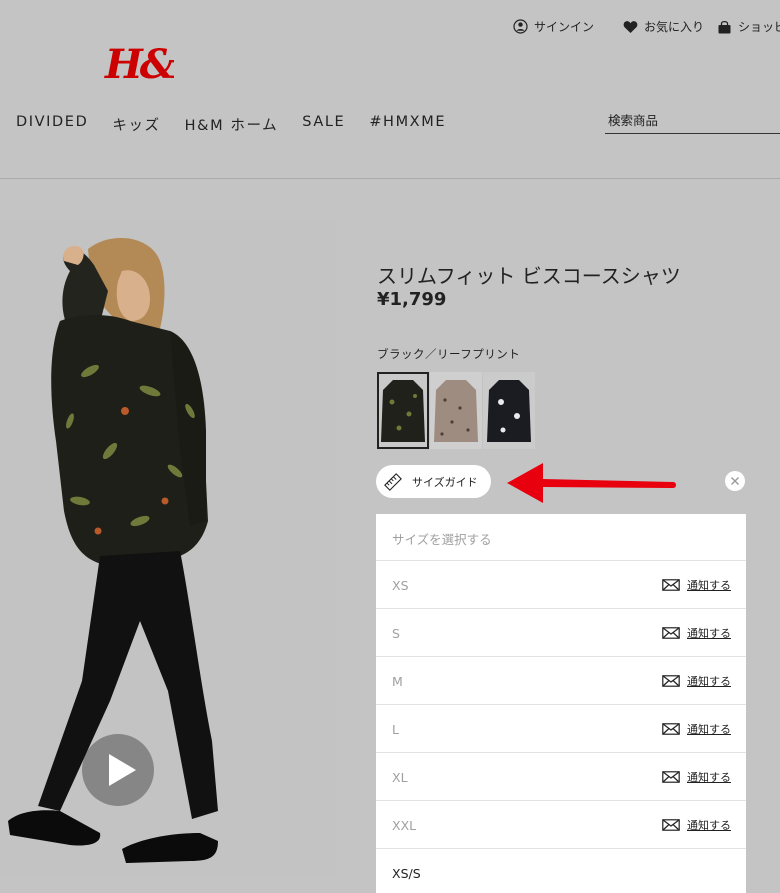  What do you see at coordinates (591, 483) in the screenshot?
I see `annotation-arrow` at bounding box center [591, 483].